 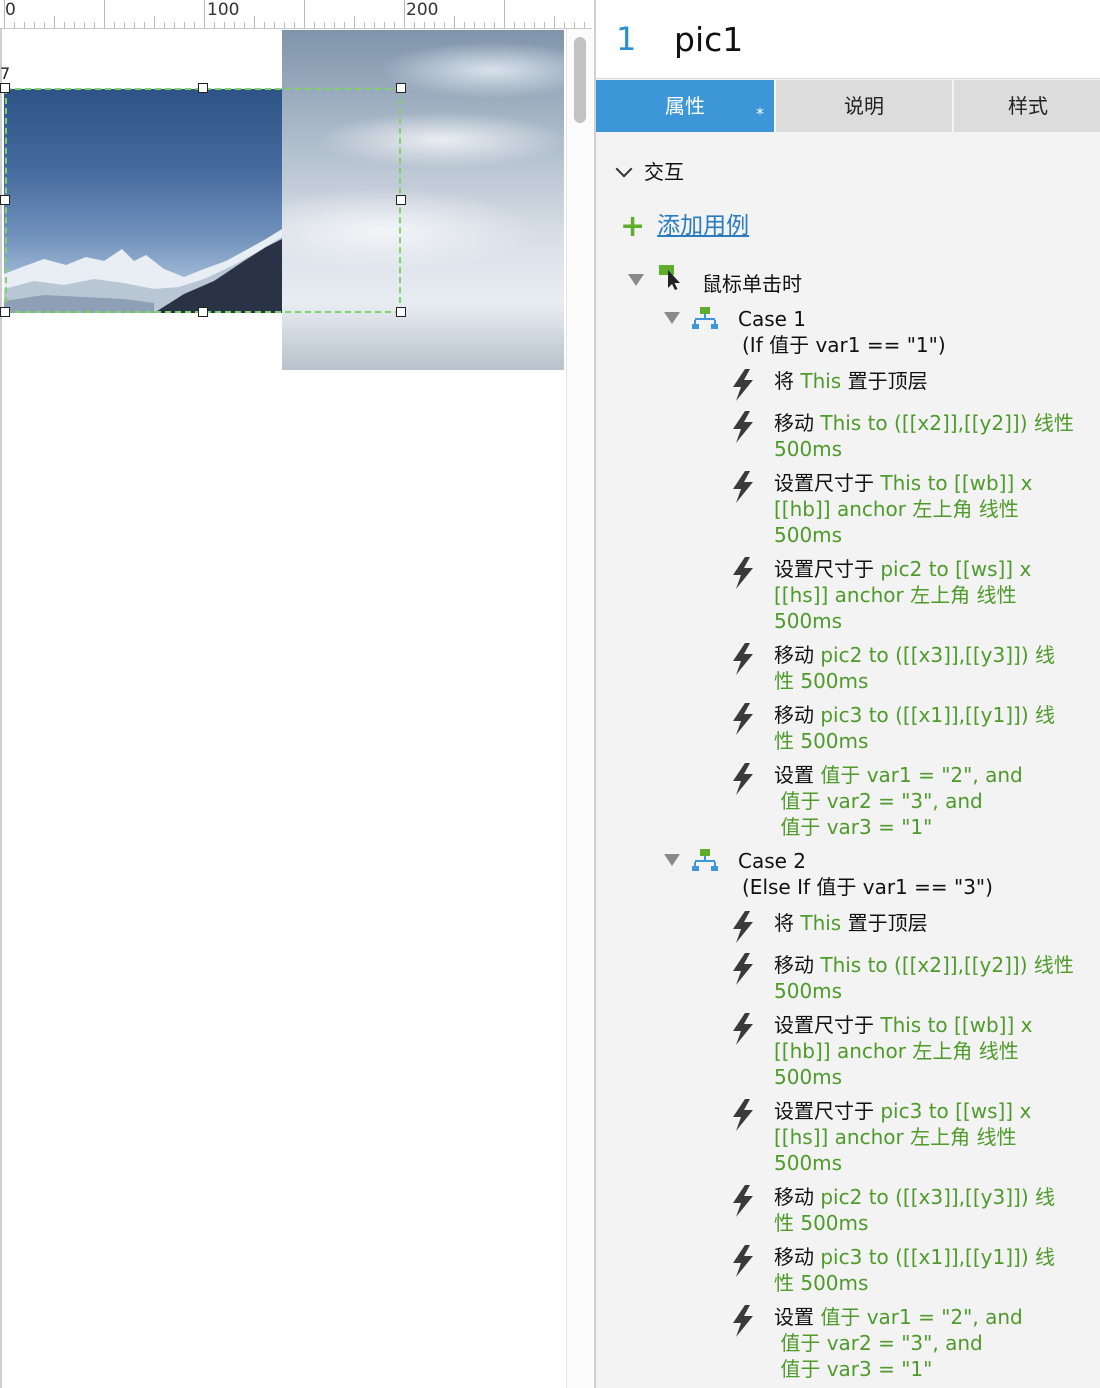 I want to click on action-description: 移动 pic3 to ([[x1]],[[y1]]) 线性 500ms, so click(x=924, y=728).